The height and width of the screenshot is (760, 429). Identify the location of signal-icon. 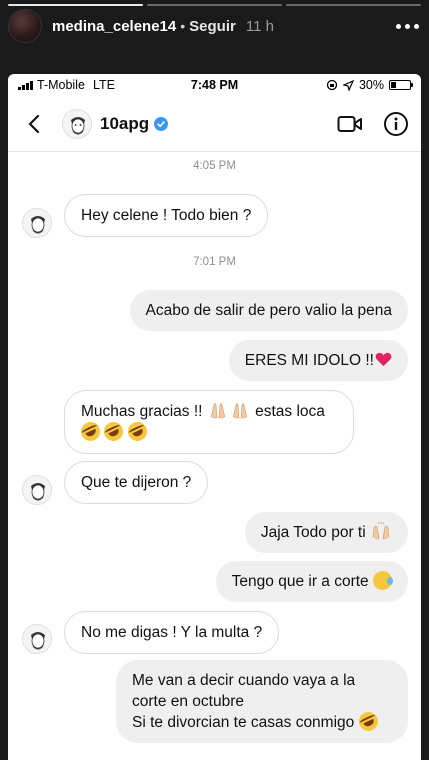
(25, 85).